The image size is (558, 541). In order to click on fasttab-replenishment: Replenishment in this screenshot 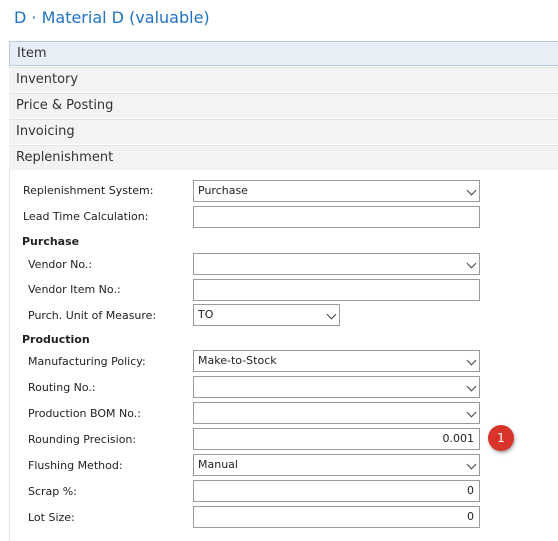, I will do `click(283, 157)`.